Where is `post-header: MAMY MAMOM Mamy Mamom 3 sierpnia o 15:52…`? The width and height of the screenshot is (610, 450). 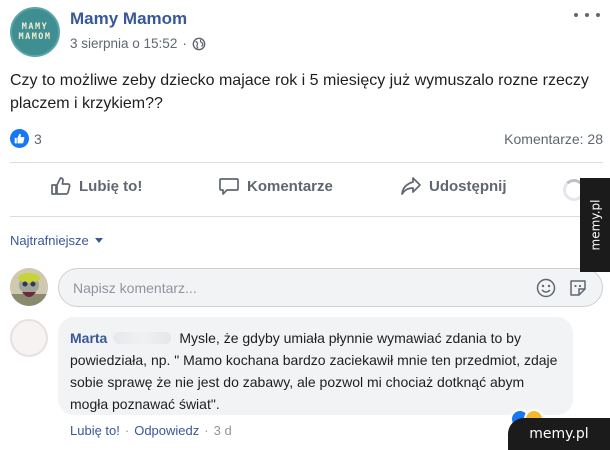
post-header: MAMY MAMOM Mamy Mamom 3 sierpnia o 15:52… is located at coordinates (305, 32).